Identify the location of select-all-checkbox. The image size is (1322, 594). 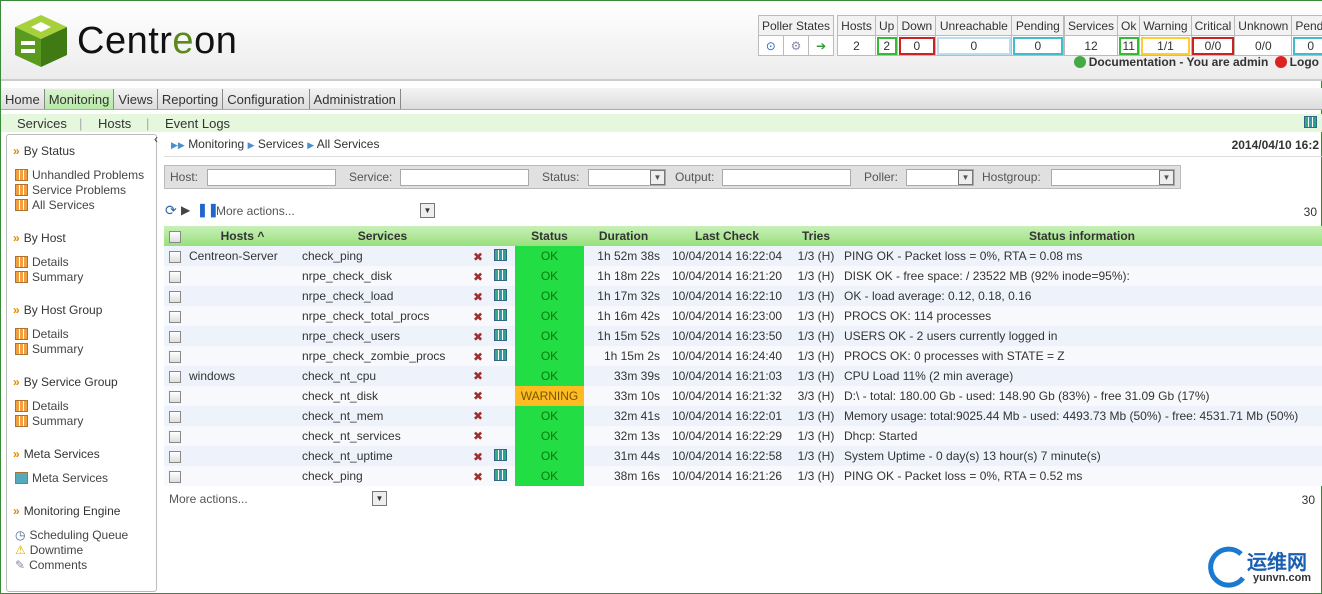
(175, 236).